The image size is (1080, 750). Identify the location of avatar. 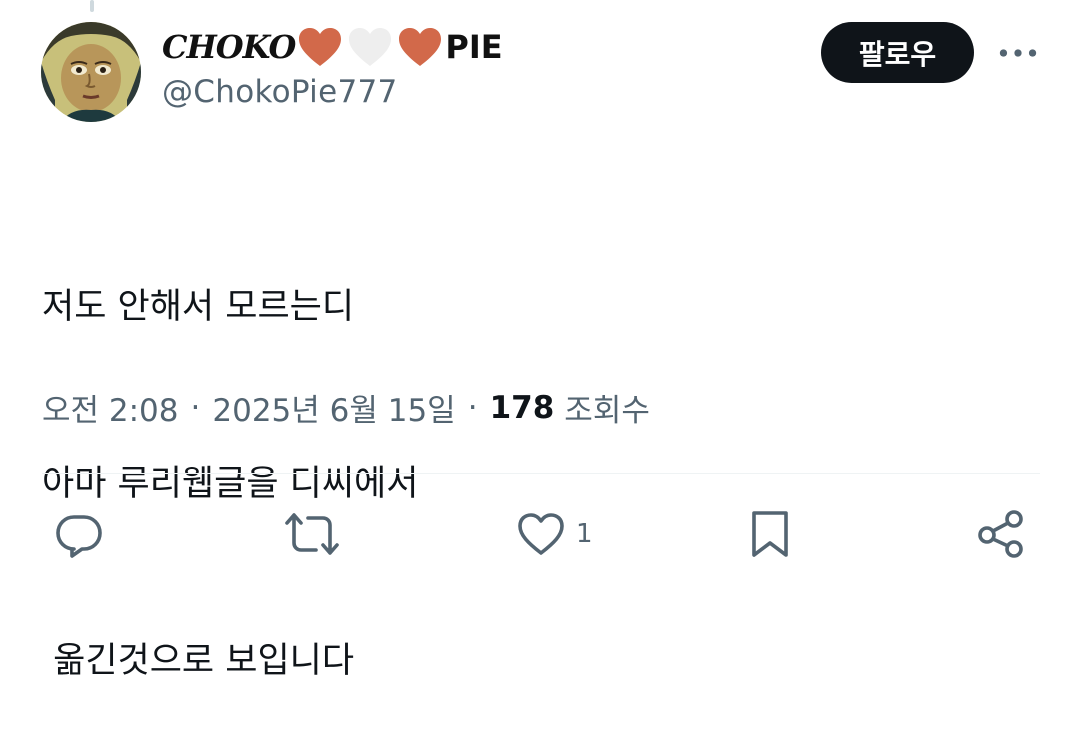
(91, 72).